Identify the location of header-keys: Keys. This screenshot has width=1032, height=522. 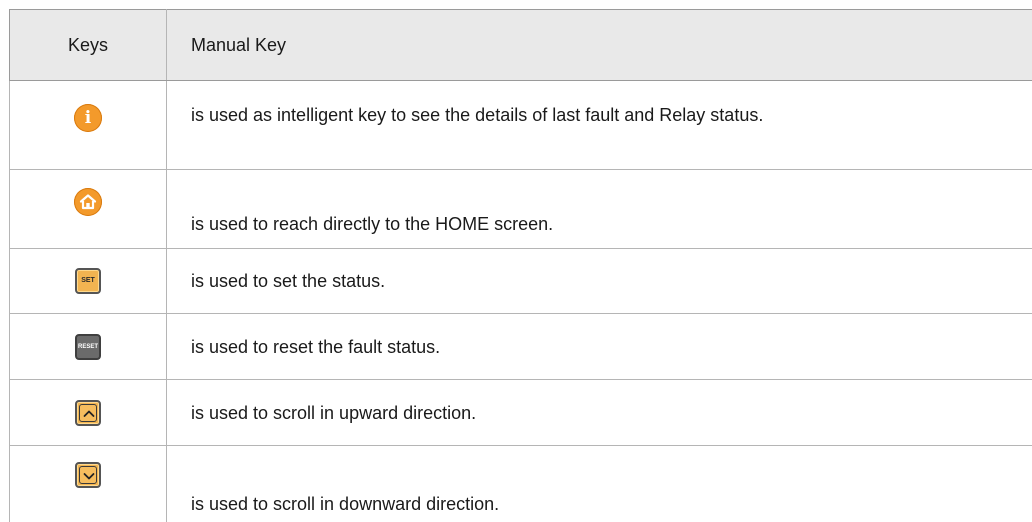
(88, 45).